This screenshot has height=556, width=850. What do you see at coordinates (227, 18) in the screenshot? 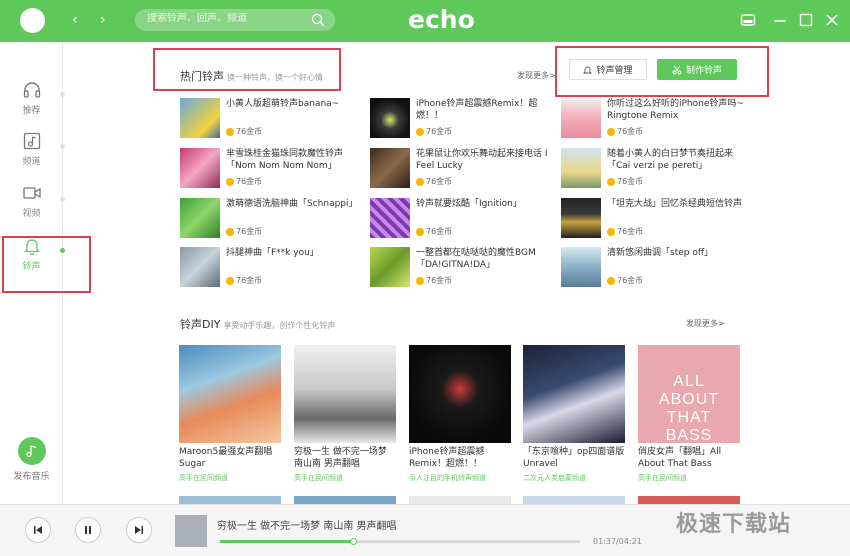
I see `search-input` at bounding box center [227, 18].